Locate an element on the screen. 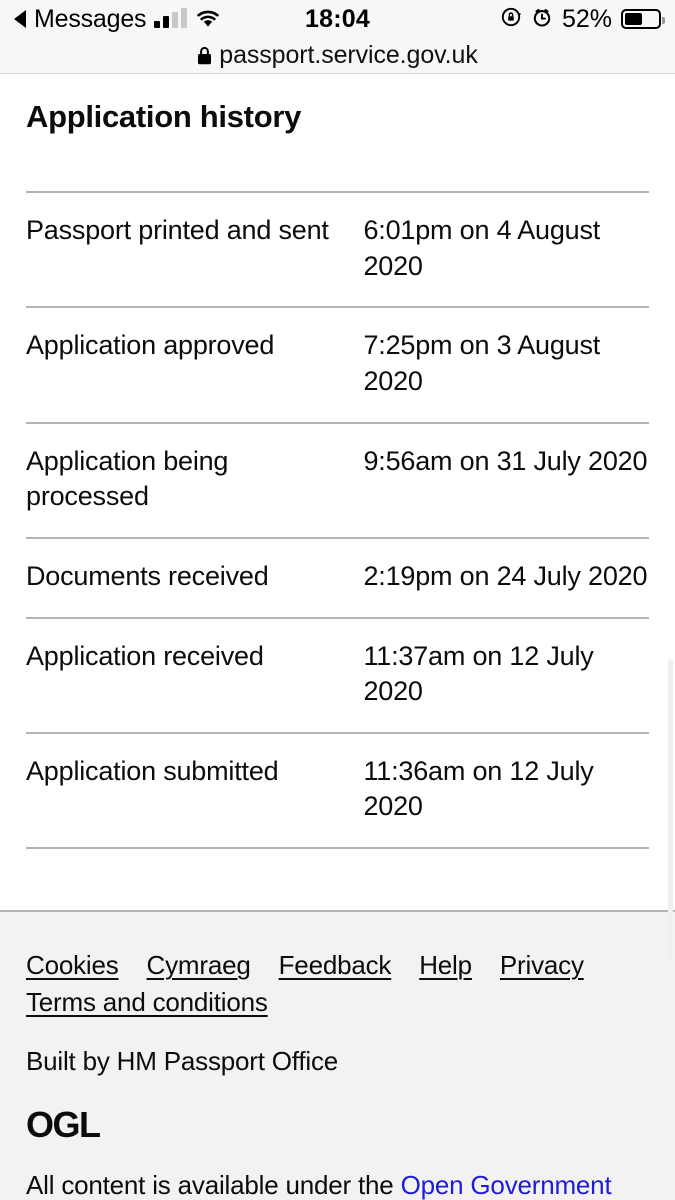 This screenshot has height=1200, width=675. history-event-label: Documents received is located at coordinates (195, 577).